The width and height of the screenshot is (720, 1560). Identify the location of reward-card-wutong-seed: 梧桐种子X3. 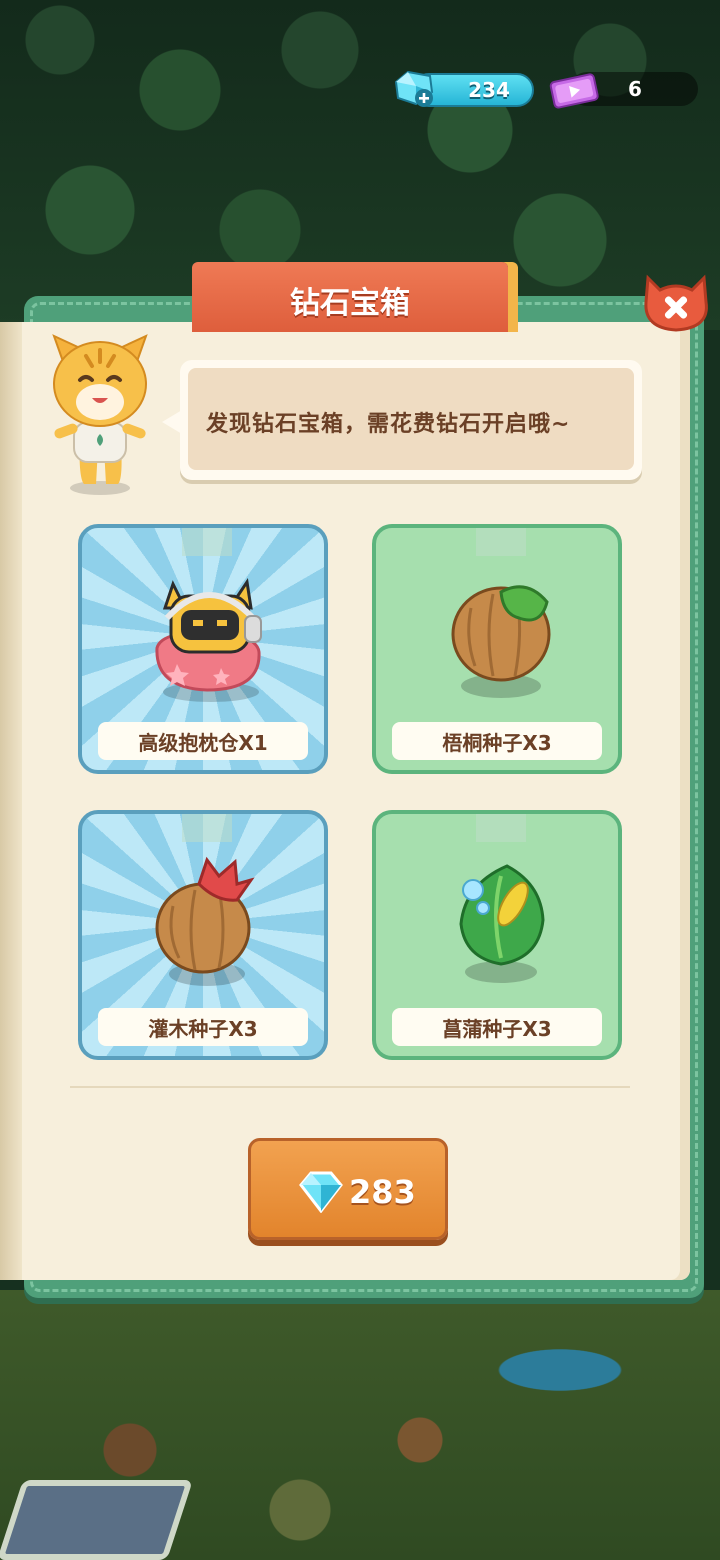
(497, 649).